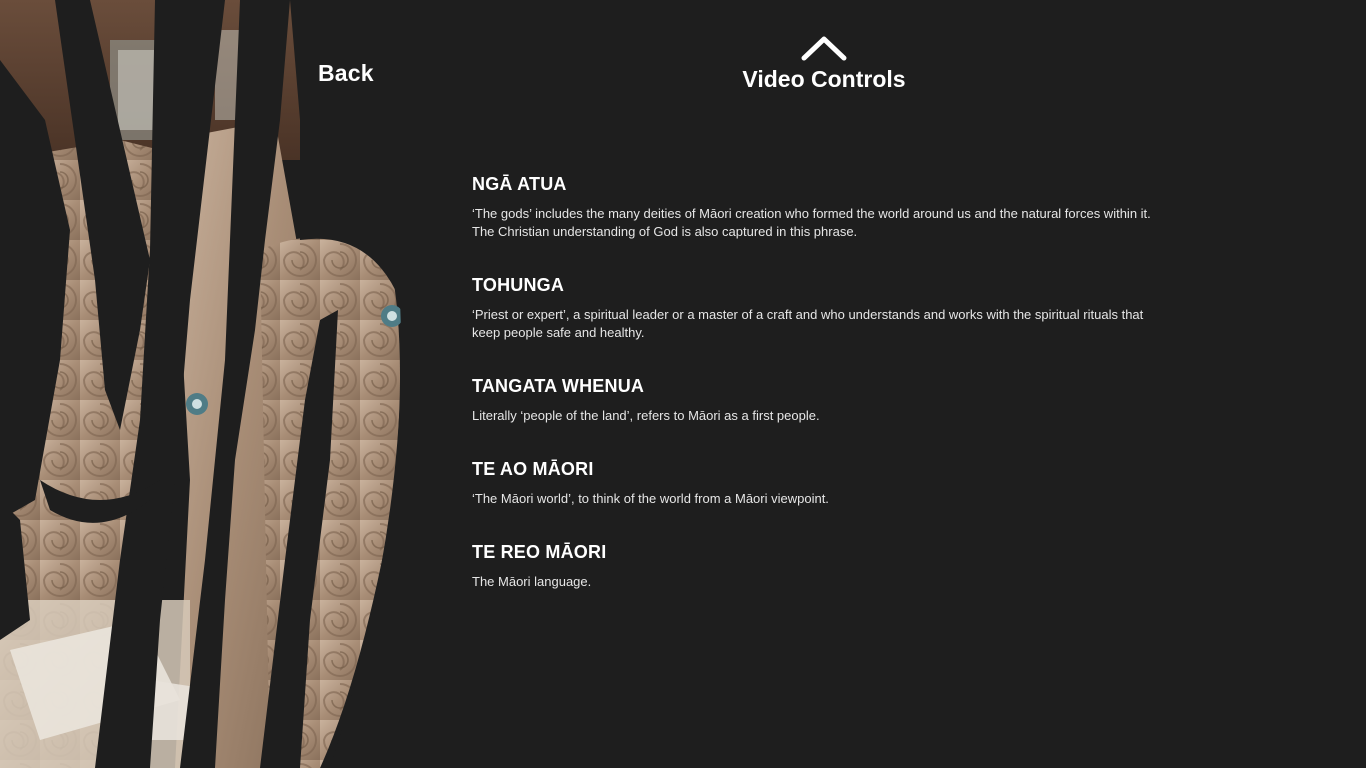  Describe the element at coordinates (558, 386) in the screenshot. I see `glossary-term-title: TANGATA WHENUA` at that location.